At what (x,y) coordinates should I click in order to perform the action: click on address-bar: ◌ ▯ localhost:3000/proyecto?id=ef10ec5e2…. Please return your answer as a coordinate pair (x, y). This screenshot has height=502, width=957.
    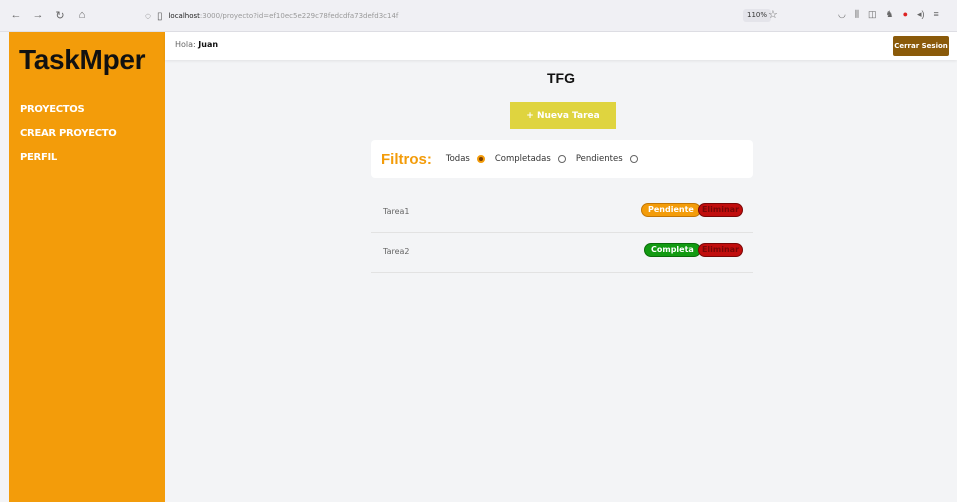
    Looking at the image, I should click on (271, 16).